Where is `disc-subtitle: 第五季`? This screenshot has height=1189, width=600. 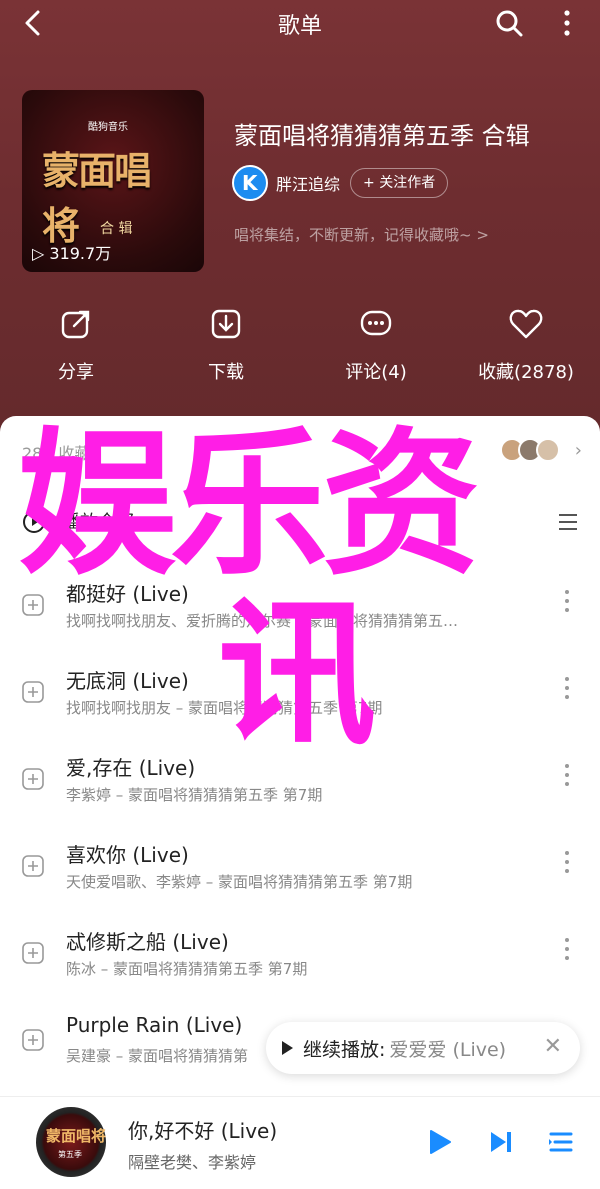
disc-subtitle: 第五季 is located at coordinates (70, 1154).